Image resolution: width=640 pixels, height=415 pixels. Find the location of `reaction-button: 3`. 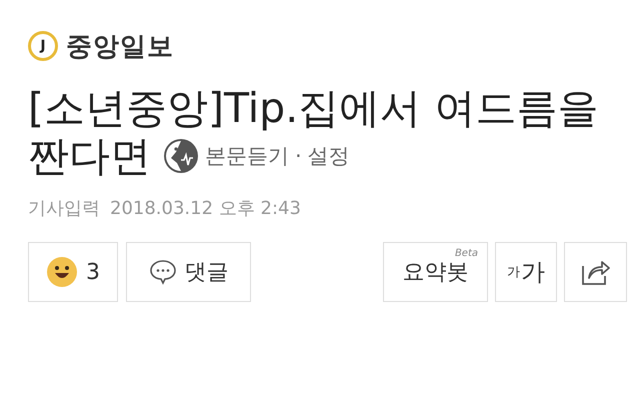

reaction-button: 3 is located at coordinates (73, 272).